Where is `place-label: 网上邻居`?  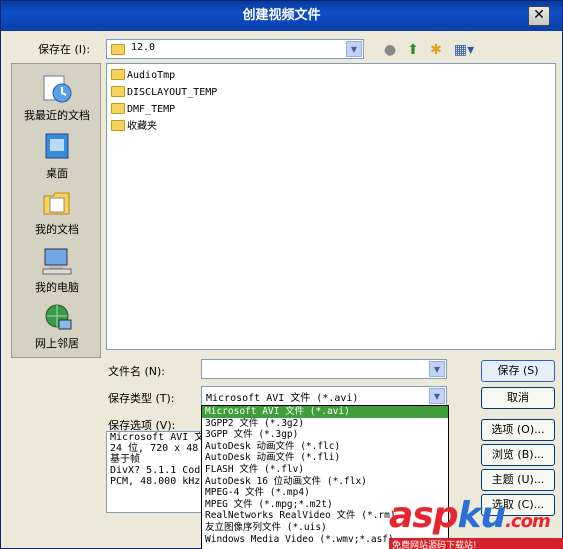 place-label: 网上邻居 is located at coordinates (57, 343).